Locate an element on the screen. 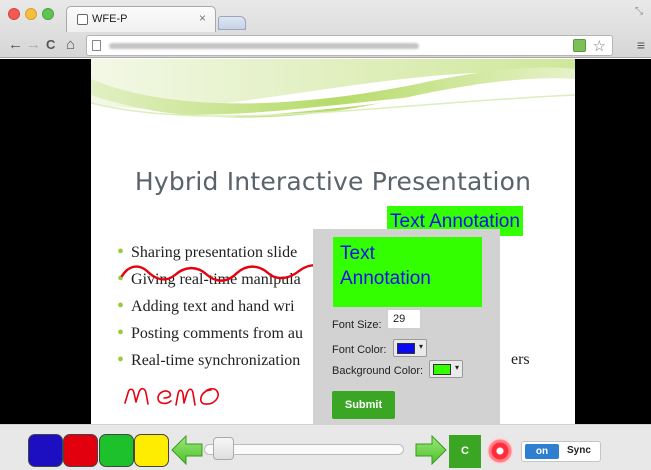  font-color-swatch is located at coordinates (406, 348).